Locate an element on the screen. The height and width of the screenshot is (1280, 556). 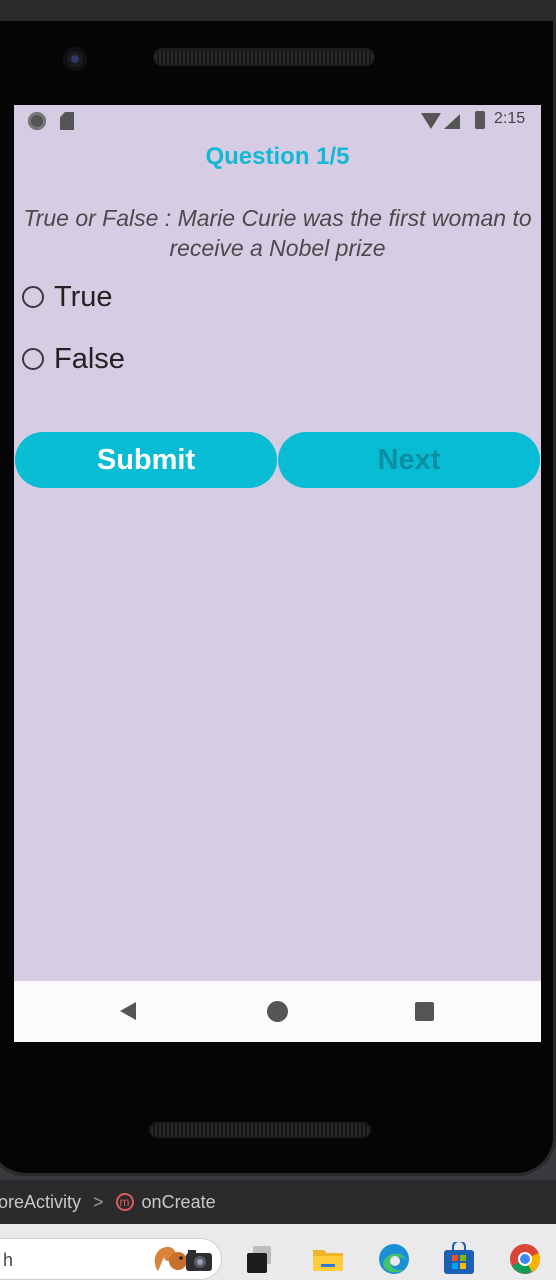
question-counter: Question 1/5 is located at coordinates (277, 156).